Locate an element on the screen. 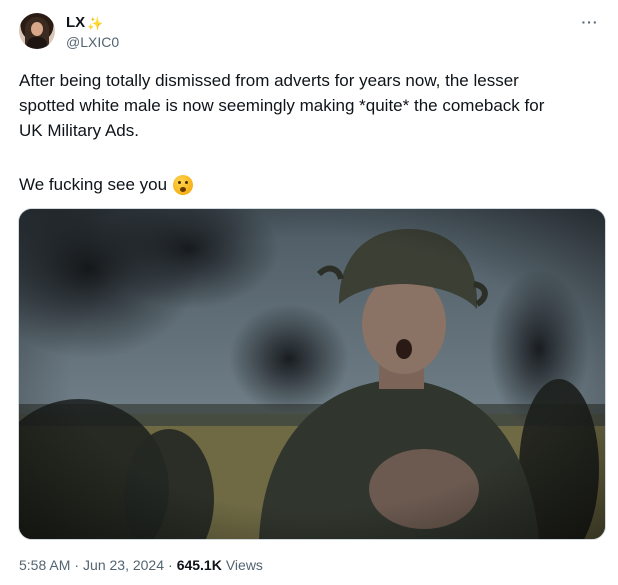 This screenshot has width=618, height=585. tweet-text-line2: We fucking see you is located at coordinates (106, 184).